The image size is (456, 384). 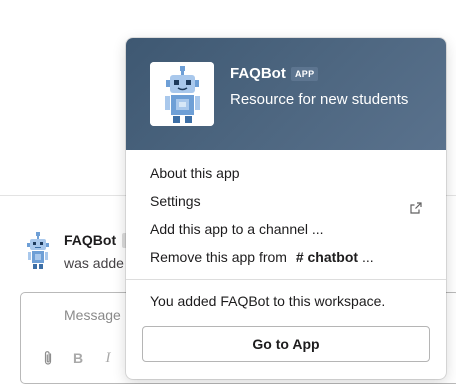 I want to click on menu-item-settings-label: Settings, so click(x=175, y=201).